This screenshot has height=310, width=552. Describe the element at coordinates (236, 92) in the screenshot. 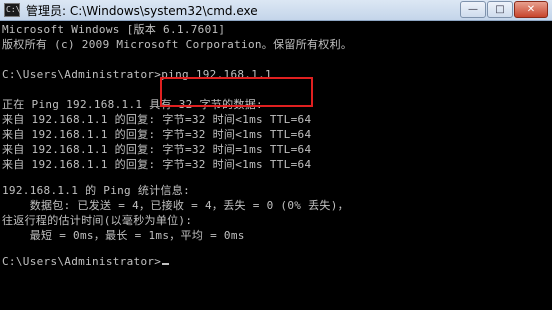

I see `command-highlight-box` at that location.